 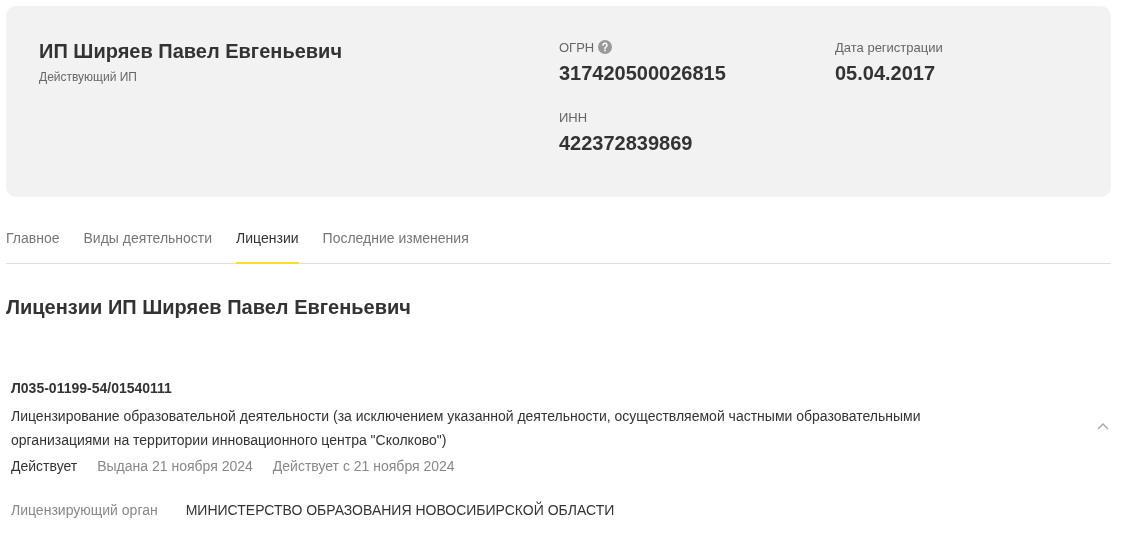 I want to click on field-label: ИНН, so click(x=573, y=117).